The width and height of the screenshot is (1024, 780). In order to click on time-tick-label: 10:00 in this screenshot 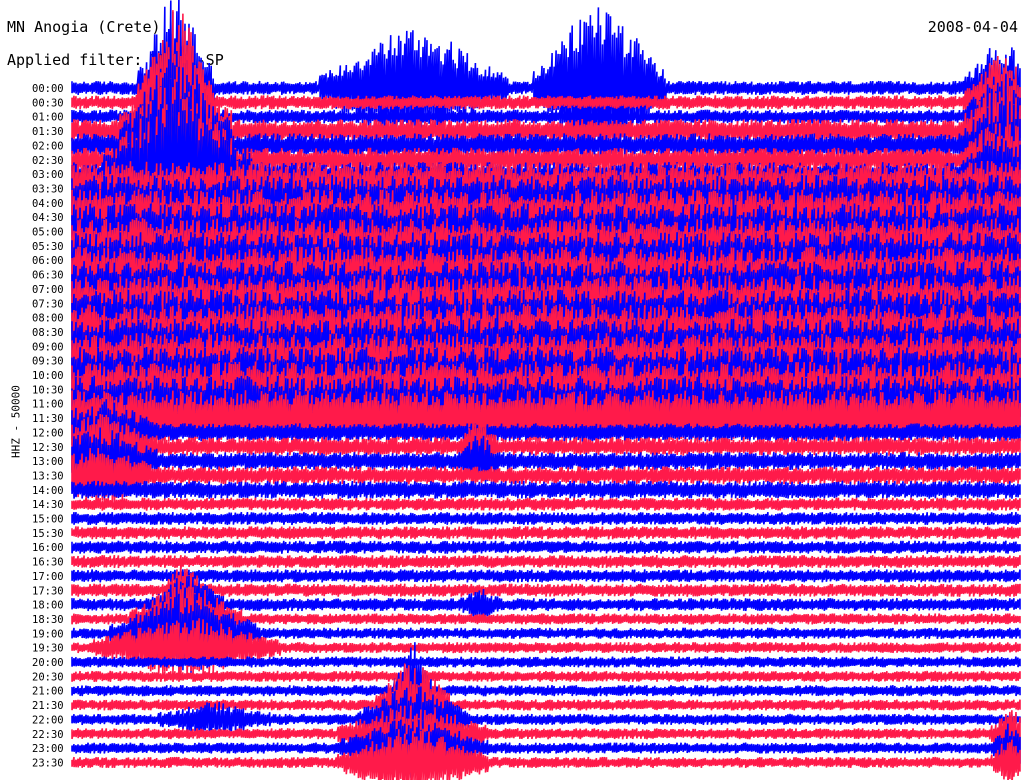, I will do `click(48, 376)`.